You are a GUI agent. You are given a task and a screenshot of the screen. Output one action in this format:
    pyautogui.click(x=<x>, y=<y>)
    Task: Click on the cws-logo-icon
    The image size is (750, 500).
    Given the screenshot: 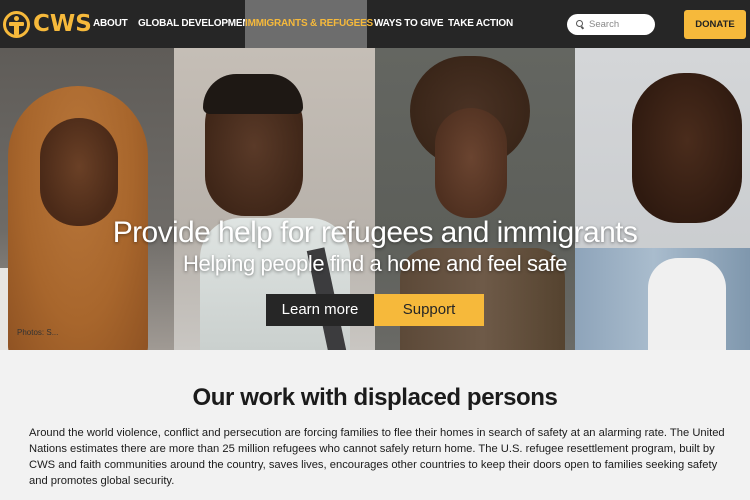 What is the action you would take?
    pyautogui.click(x=16, y=24)
    